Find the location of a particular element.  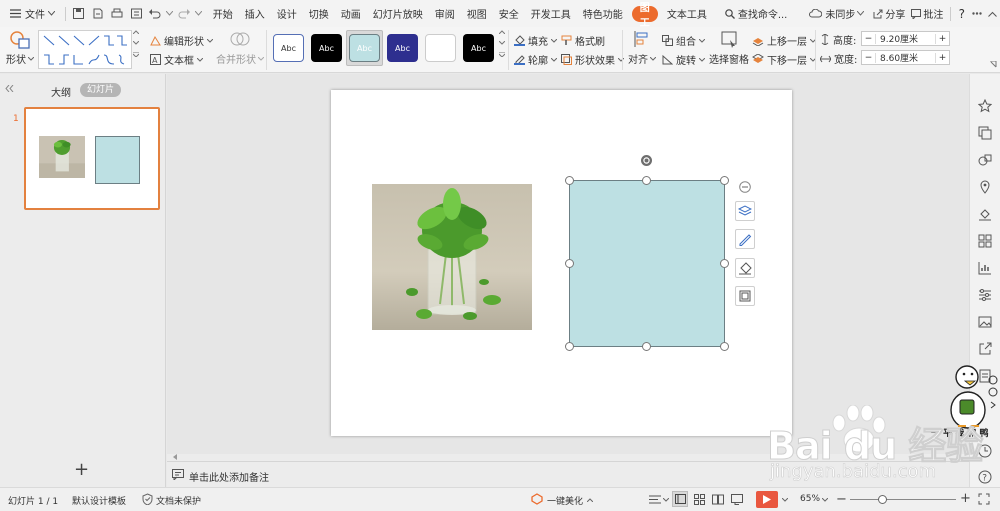

resize-handle-bottom-right is located at coordinates (724, 346).